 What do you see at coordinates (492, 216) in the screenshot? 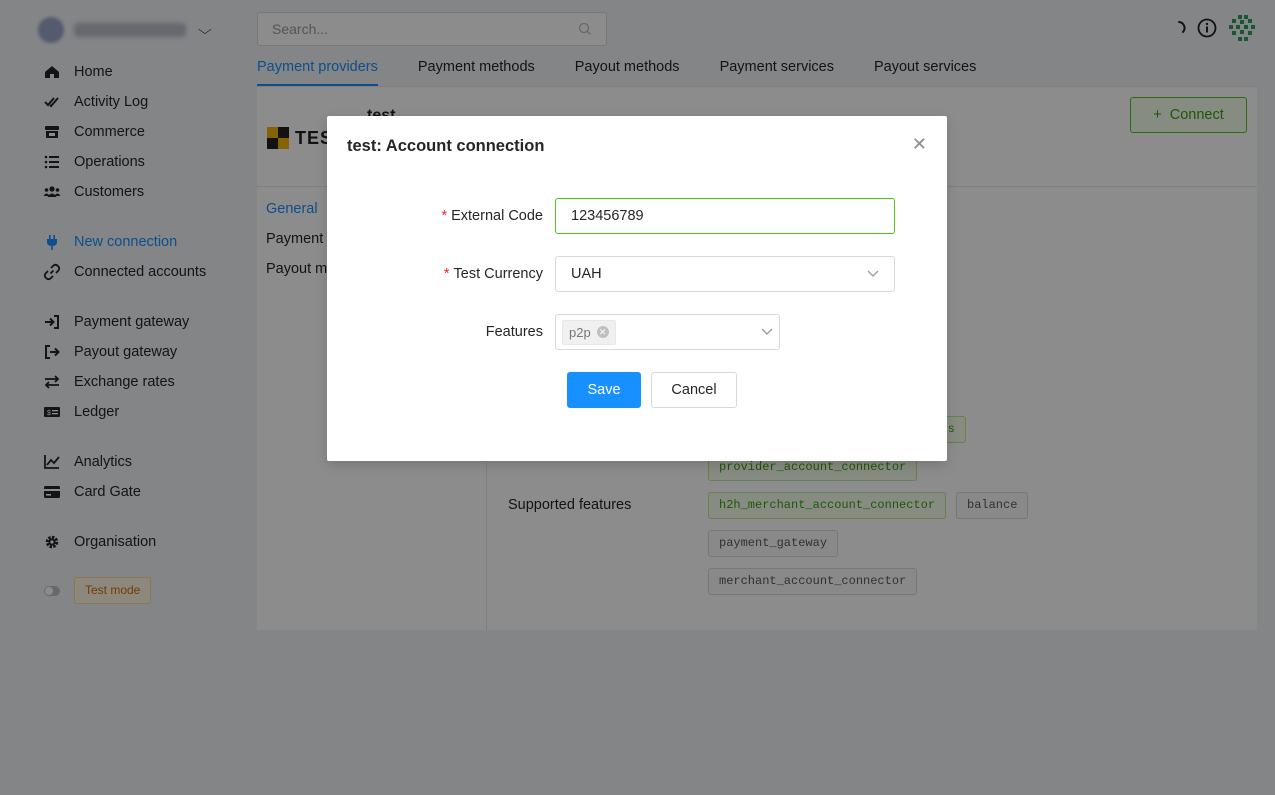
I see `external-code-label: * External Code` at bounding box center [492, 216].